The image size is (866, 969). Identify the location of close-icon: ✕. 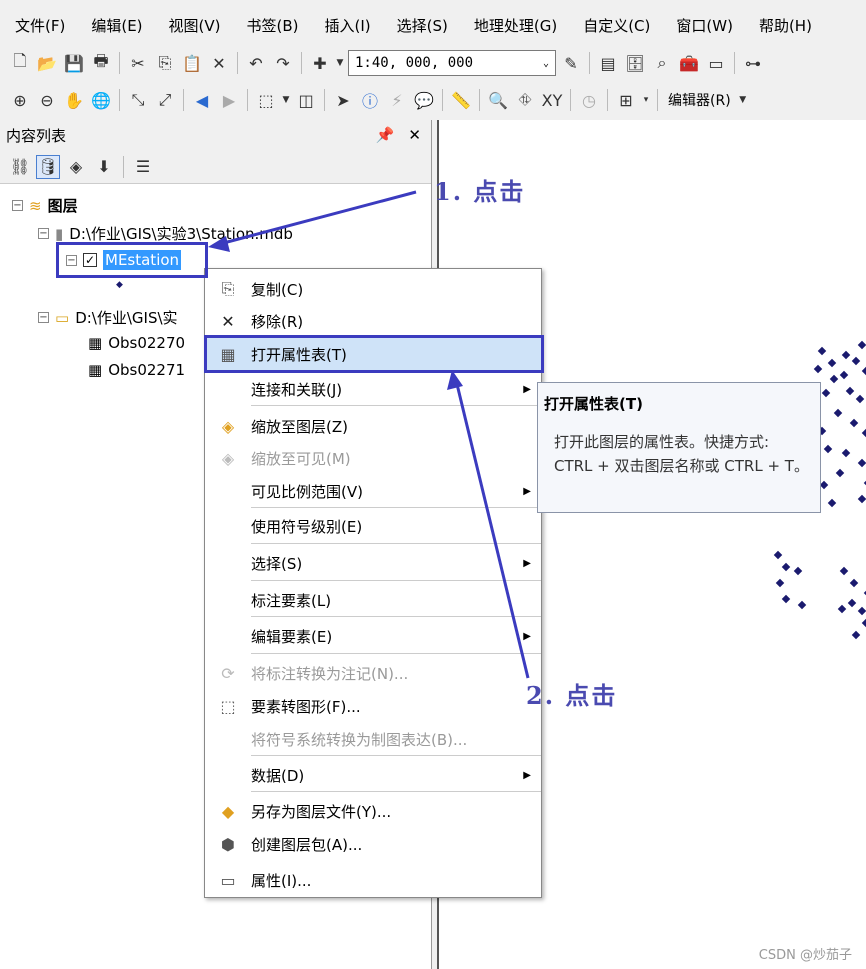
(414, 135).